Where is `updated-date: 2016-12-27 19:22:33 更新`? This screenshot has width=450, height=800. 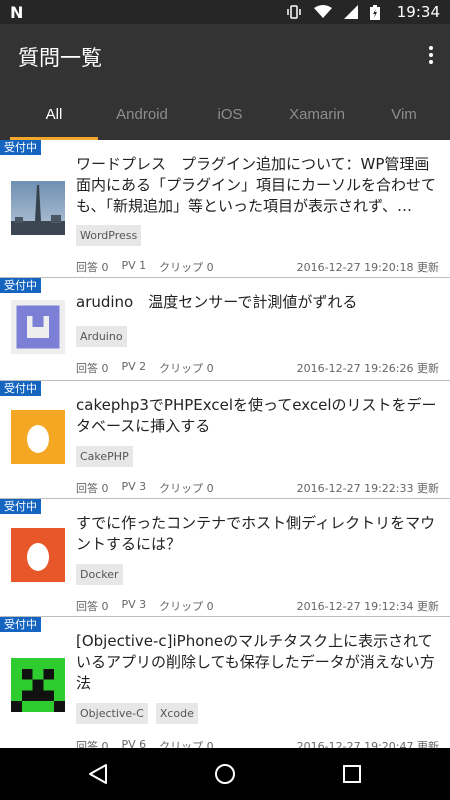
updated-date: 2016-12-27 19:22:33 更新 is located at coordinates (367, 488).